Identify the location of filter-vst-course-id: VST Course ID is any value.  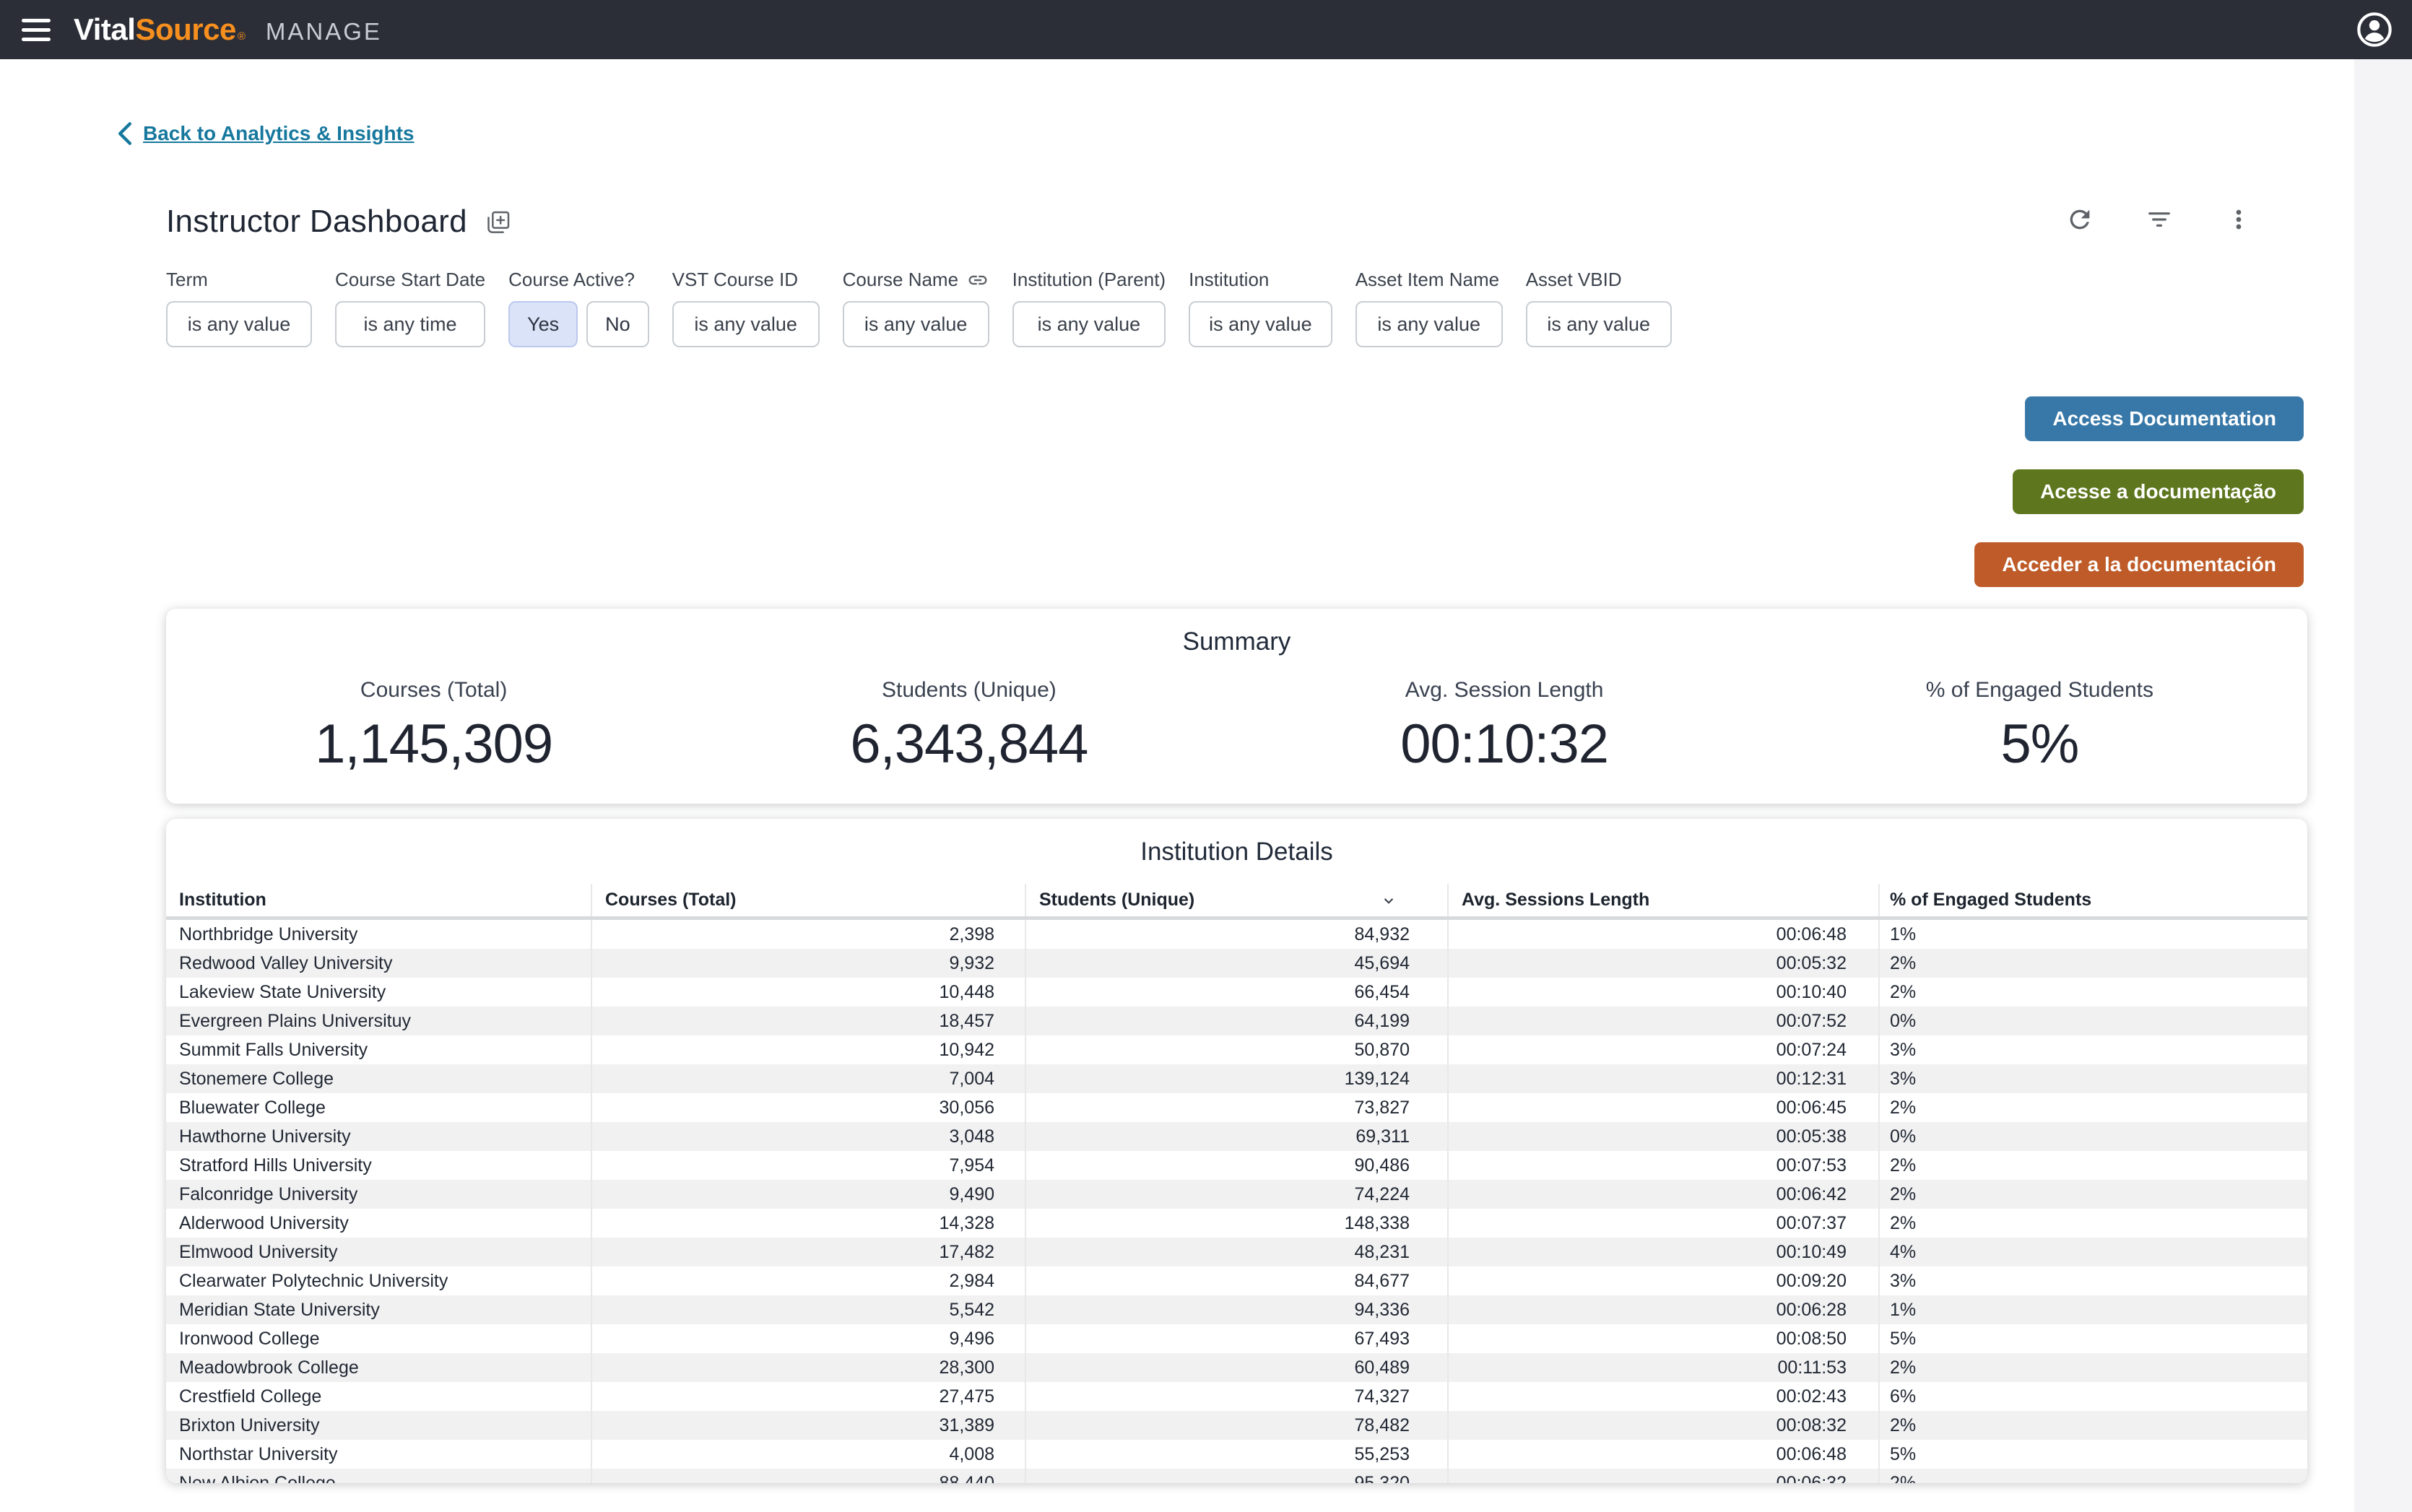
(746, 308).